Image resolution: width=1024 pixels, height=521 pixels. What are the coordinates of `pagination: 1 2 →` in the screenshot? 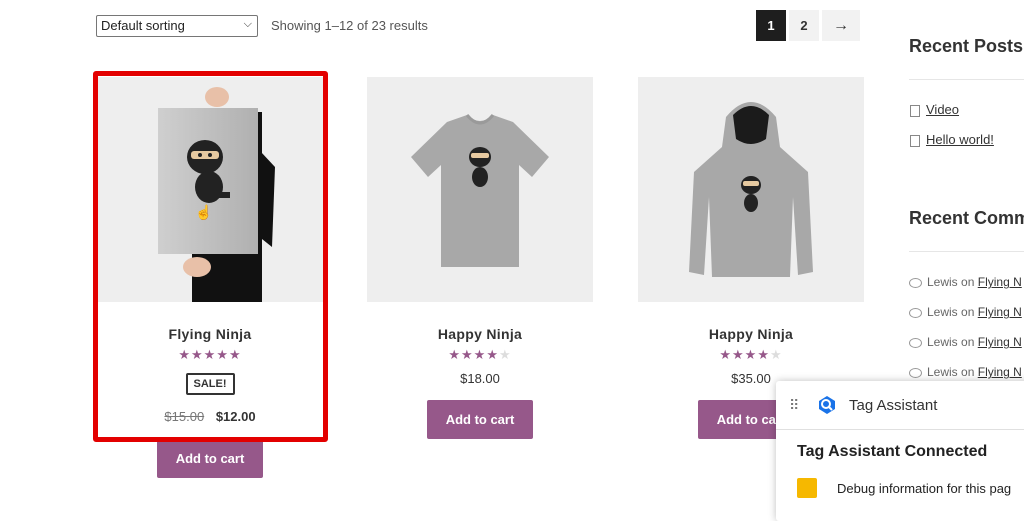 It's located at (808, 25).